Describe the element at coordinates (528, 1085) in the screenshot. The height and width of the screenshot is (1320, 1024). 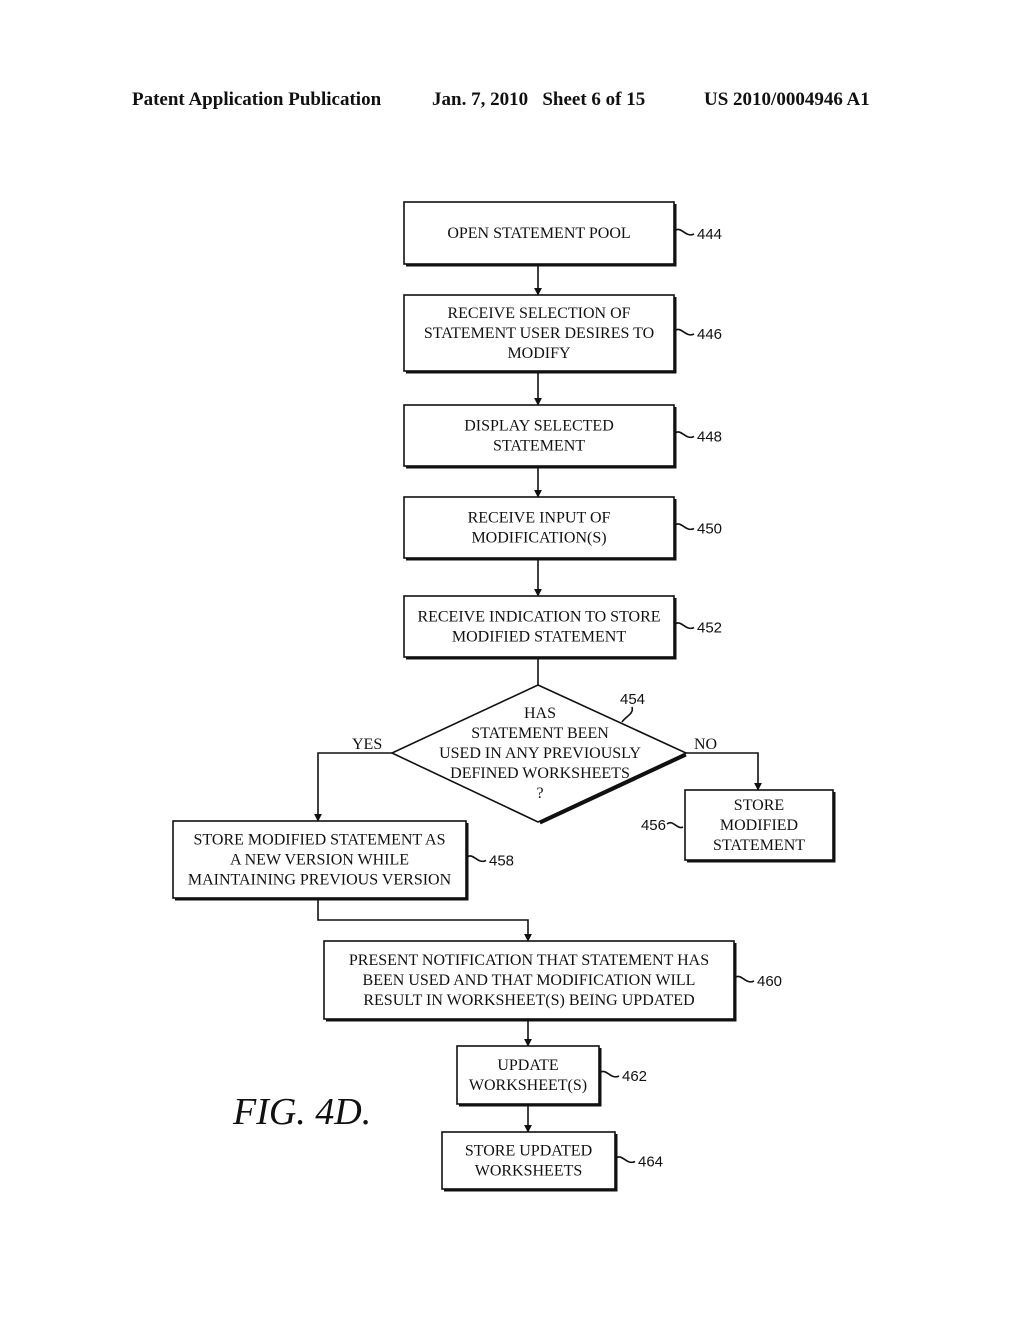
I see `step-text-line: WORKSHEET(S)` at that location.